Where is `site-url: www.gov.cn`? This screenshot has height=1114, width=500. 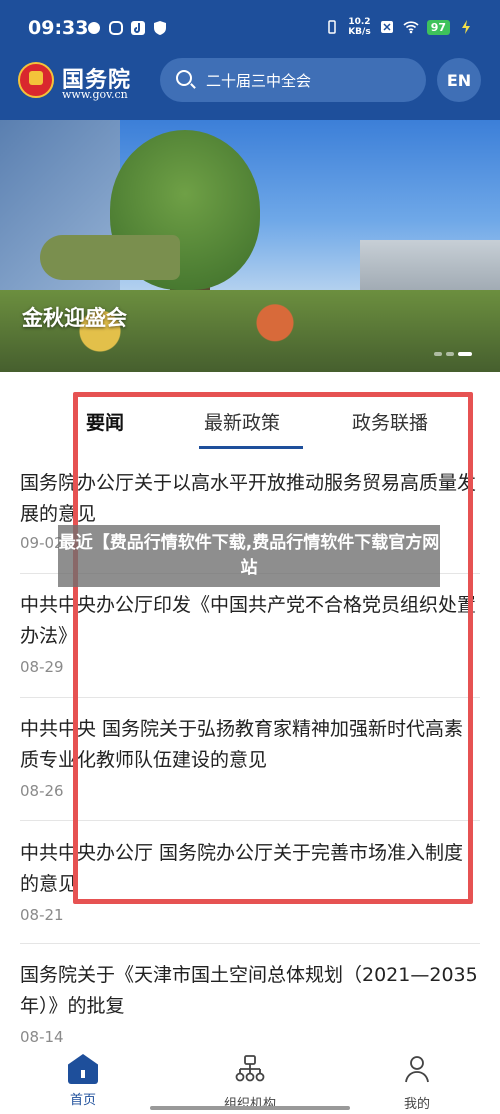
site-url: www.gov.cn is located at coordinates (95, 94).